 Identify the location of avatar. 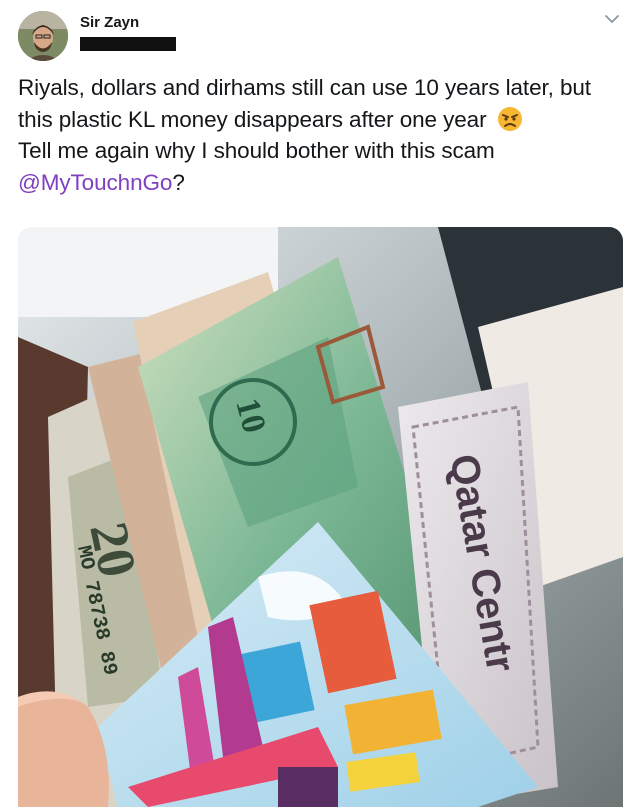
(43, 36).